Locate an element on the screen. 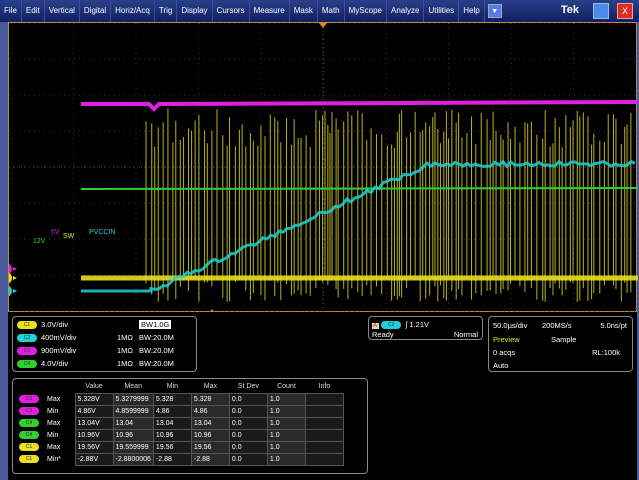 This screenshot has height=480, width=639. menu-vertical: Vertical is located at coordinates (62, 11).